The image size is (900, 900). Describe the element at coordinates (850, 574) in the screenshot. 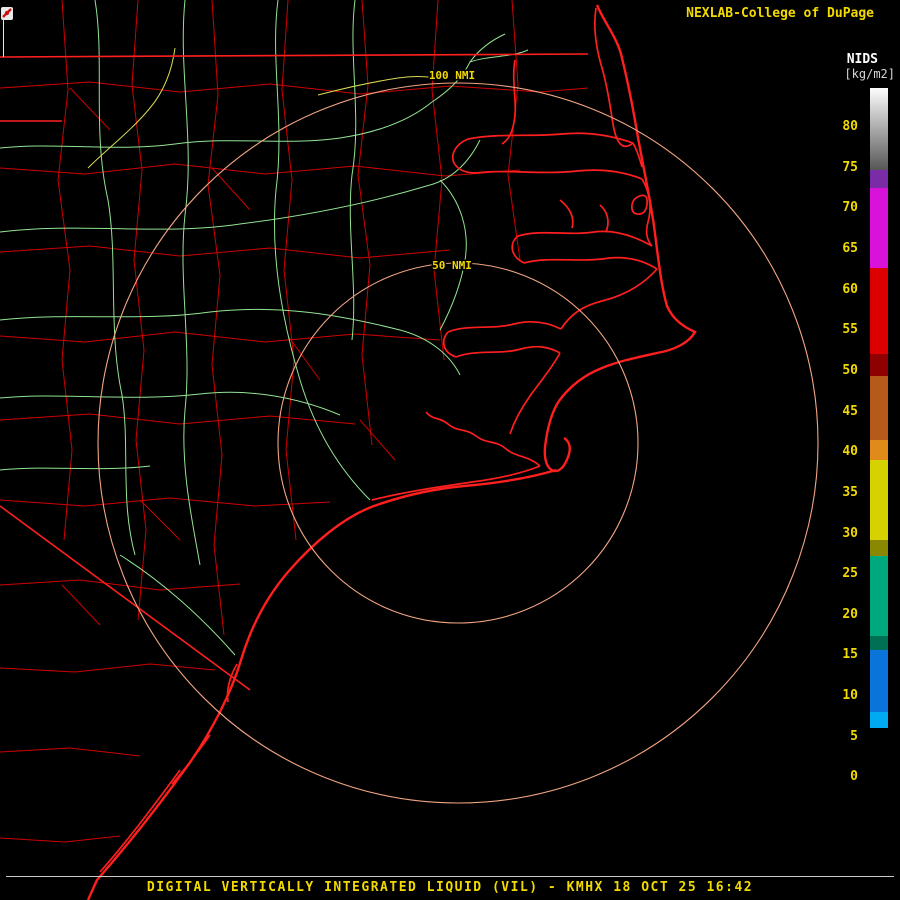

I see `colorbar-tick-label: 25` at that location.